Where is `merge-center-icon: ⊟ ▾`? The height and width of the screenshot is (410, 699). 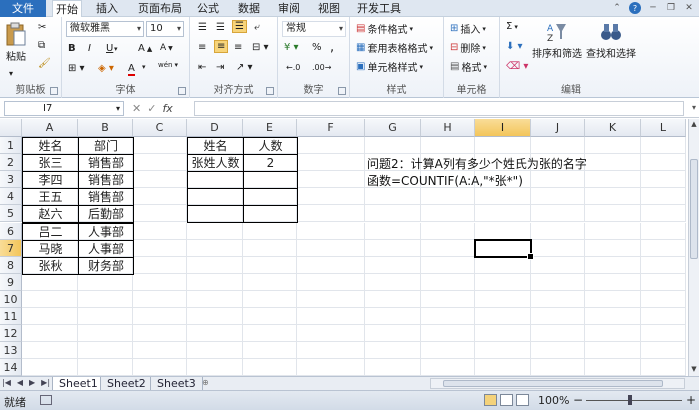
merge-center-icon: ⊟ ▾ is located at coordinates (260, 47).